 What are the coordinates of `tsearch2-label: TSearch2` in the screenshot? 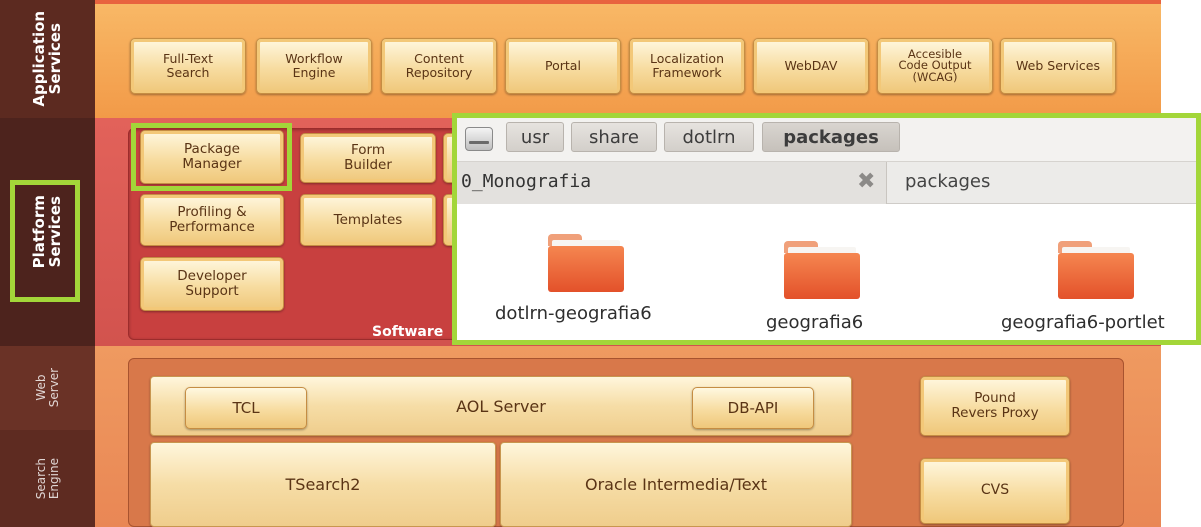 It's located at (323, 484).